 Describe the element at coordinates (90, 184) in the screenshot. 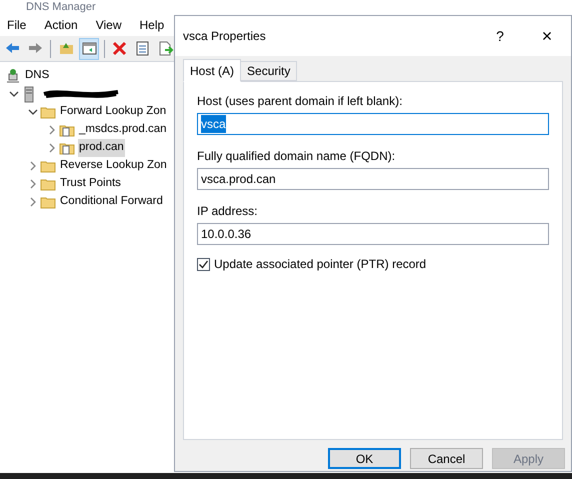

I see `tree-item: Trust Points` at that location.